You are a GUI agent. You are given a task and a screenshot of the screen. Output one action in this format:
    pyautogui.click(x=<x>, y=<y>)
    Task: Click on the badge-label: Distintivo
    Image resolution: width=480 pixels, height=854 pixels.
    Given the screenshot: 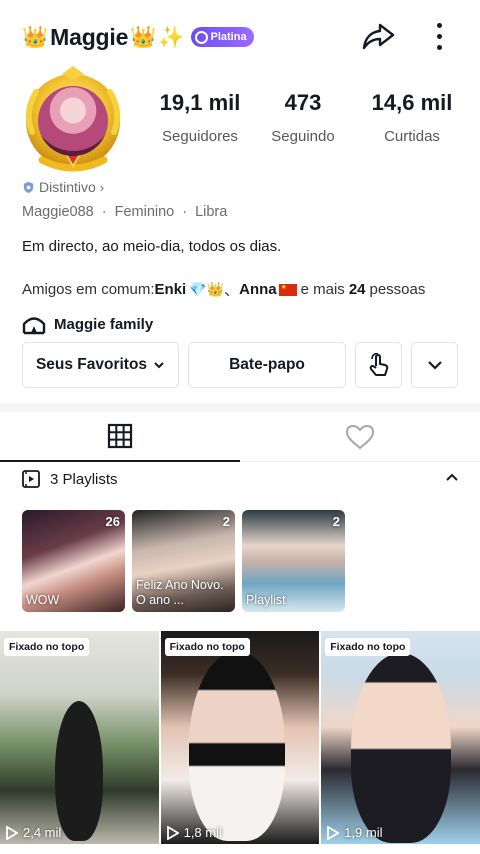 What is the action you would take?
    pyautogui.click(x=67, y=187)
    